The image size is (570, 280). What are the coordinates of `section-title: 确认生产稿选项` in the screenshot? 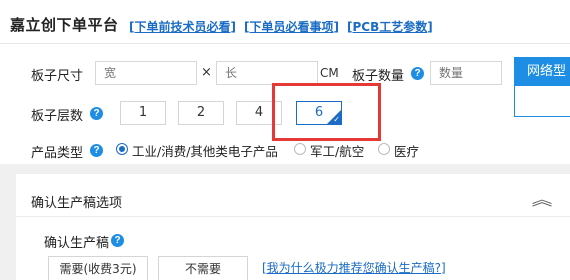 It's located at (77, 203).